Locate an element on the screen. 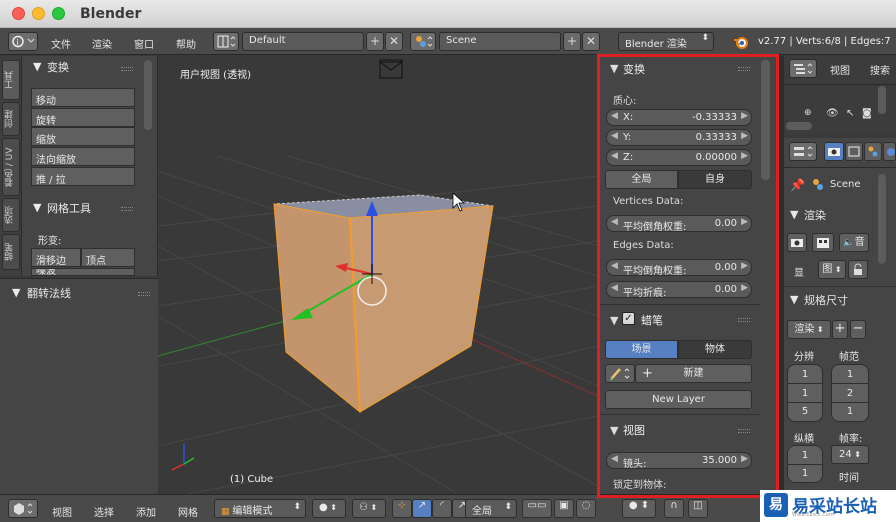 The image size is (896, 522). transform-panel-arrow: ▼ is located at coordinates (37, 66).